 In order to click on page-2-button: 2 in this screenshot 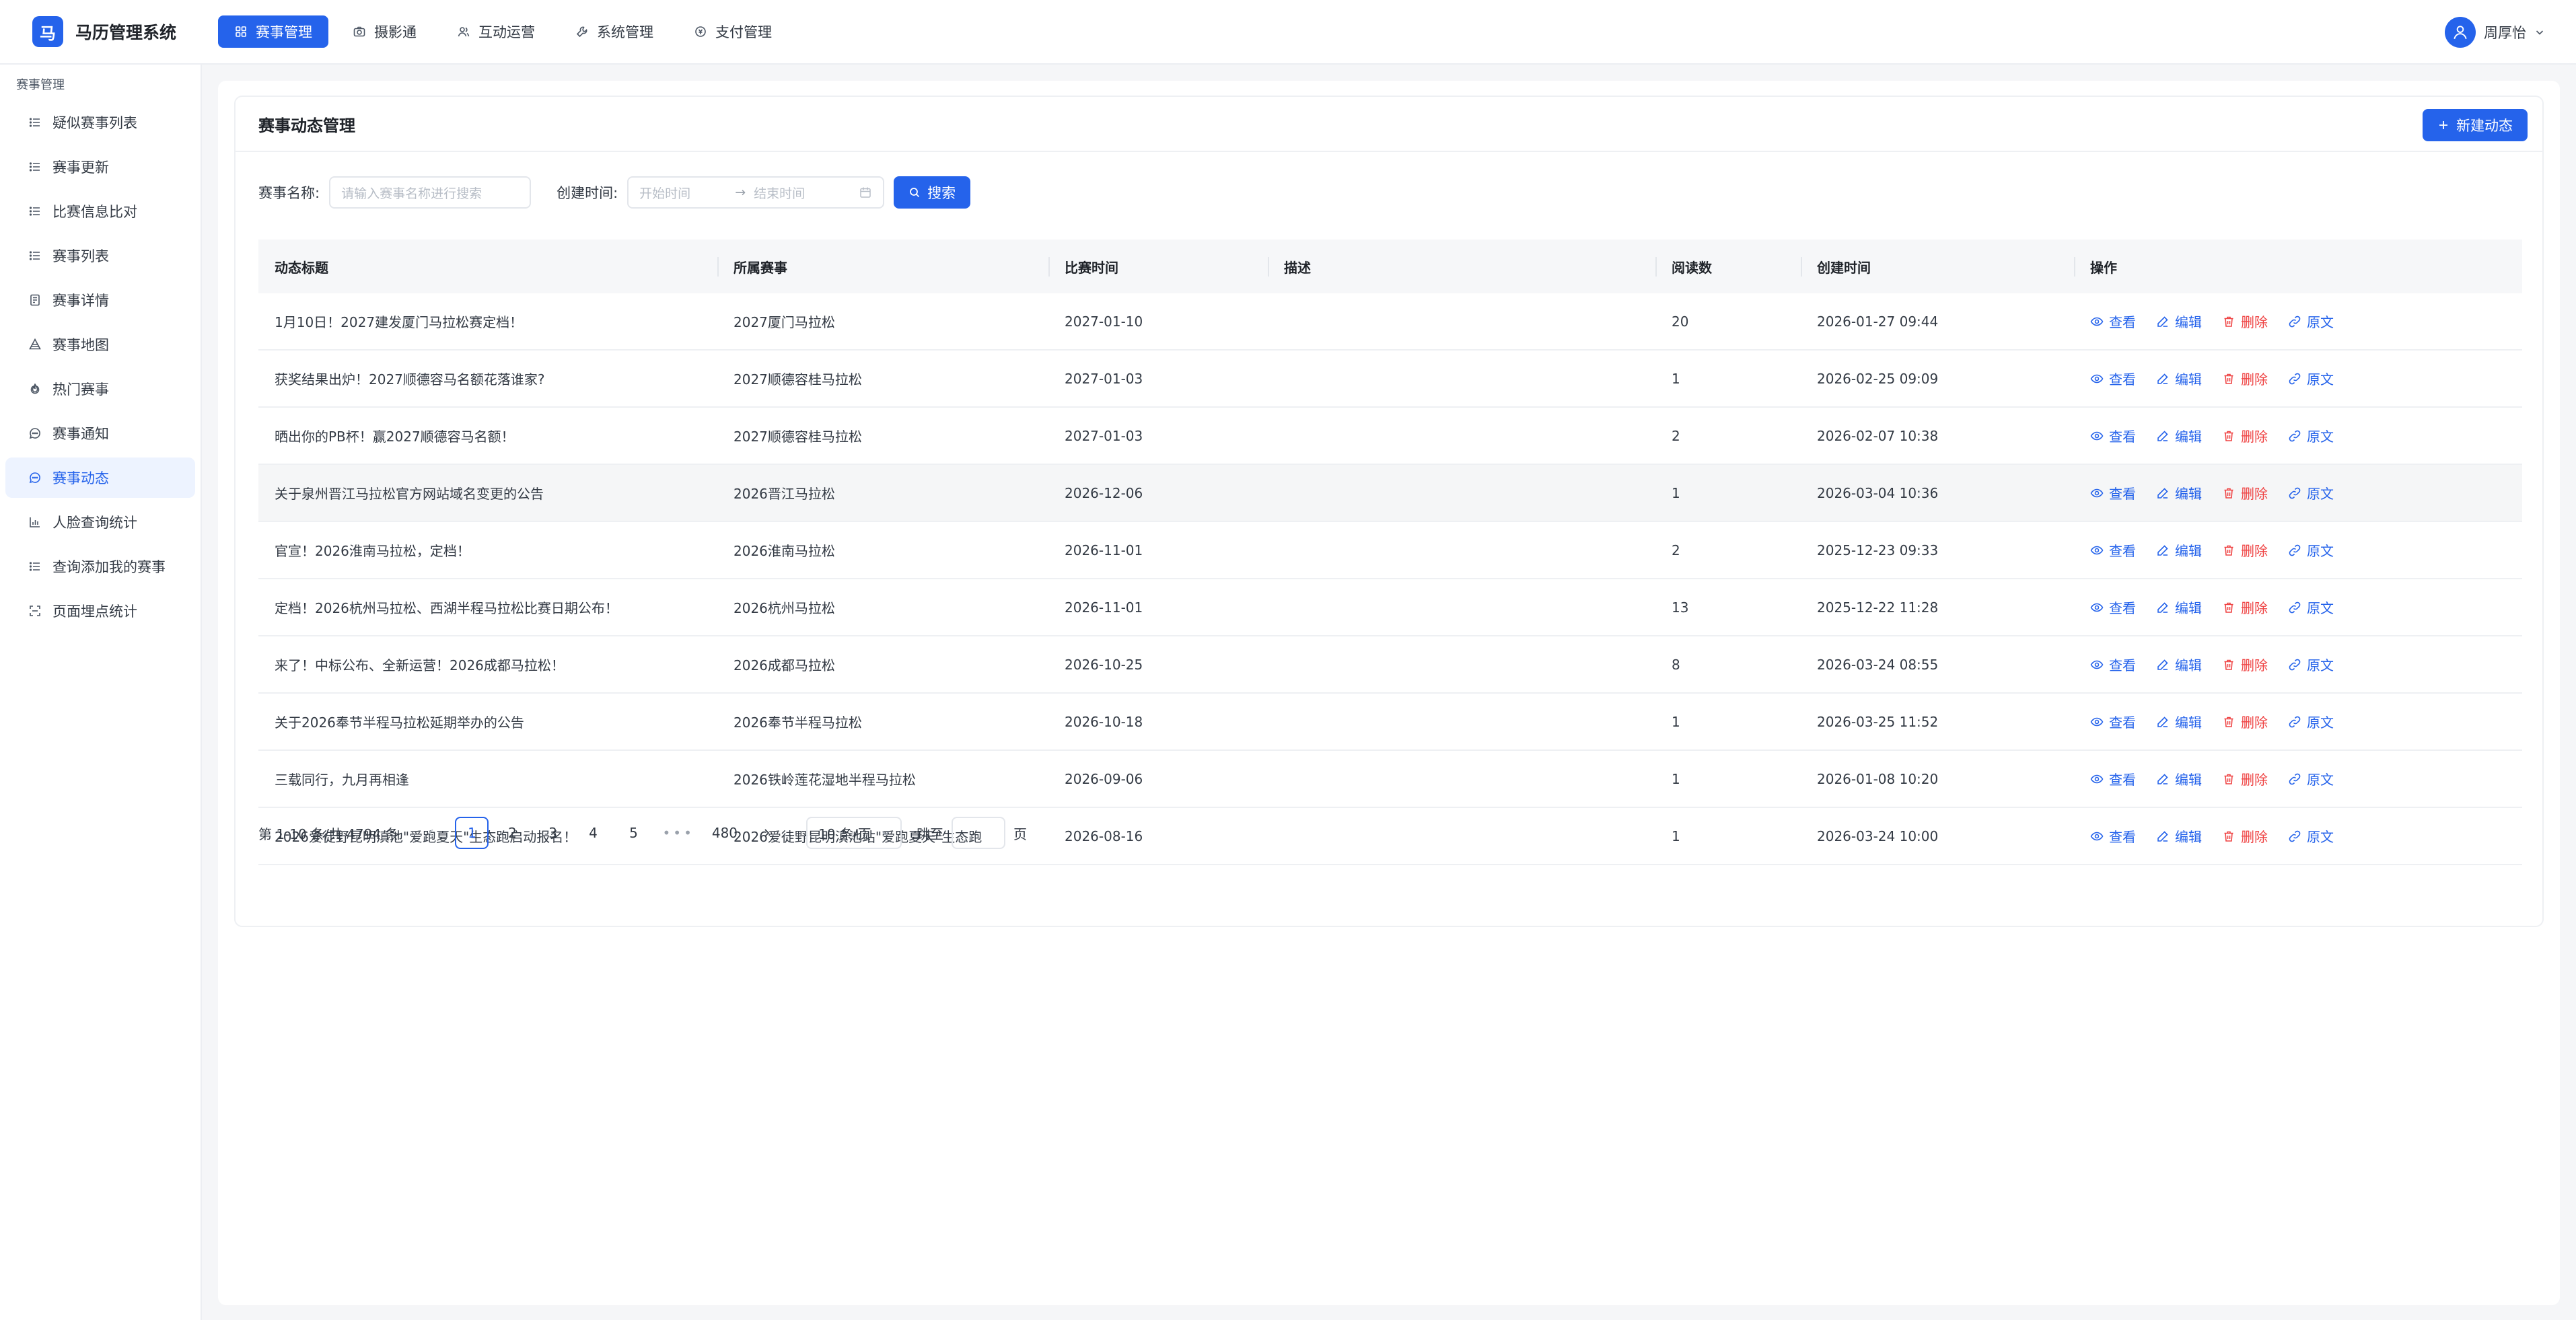, I will do `click(512, 833)`.